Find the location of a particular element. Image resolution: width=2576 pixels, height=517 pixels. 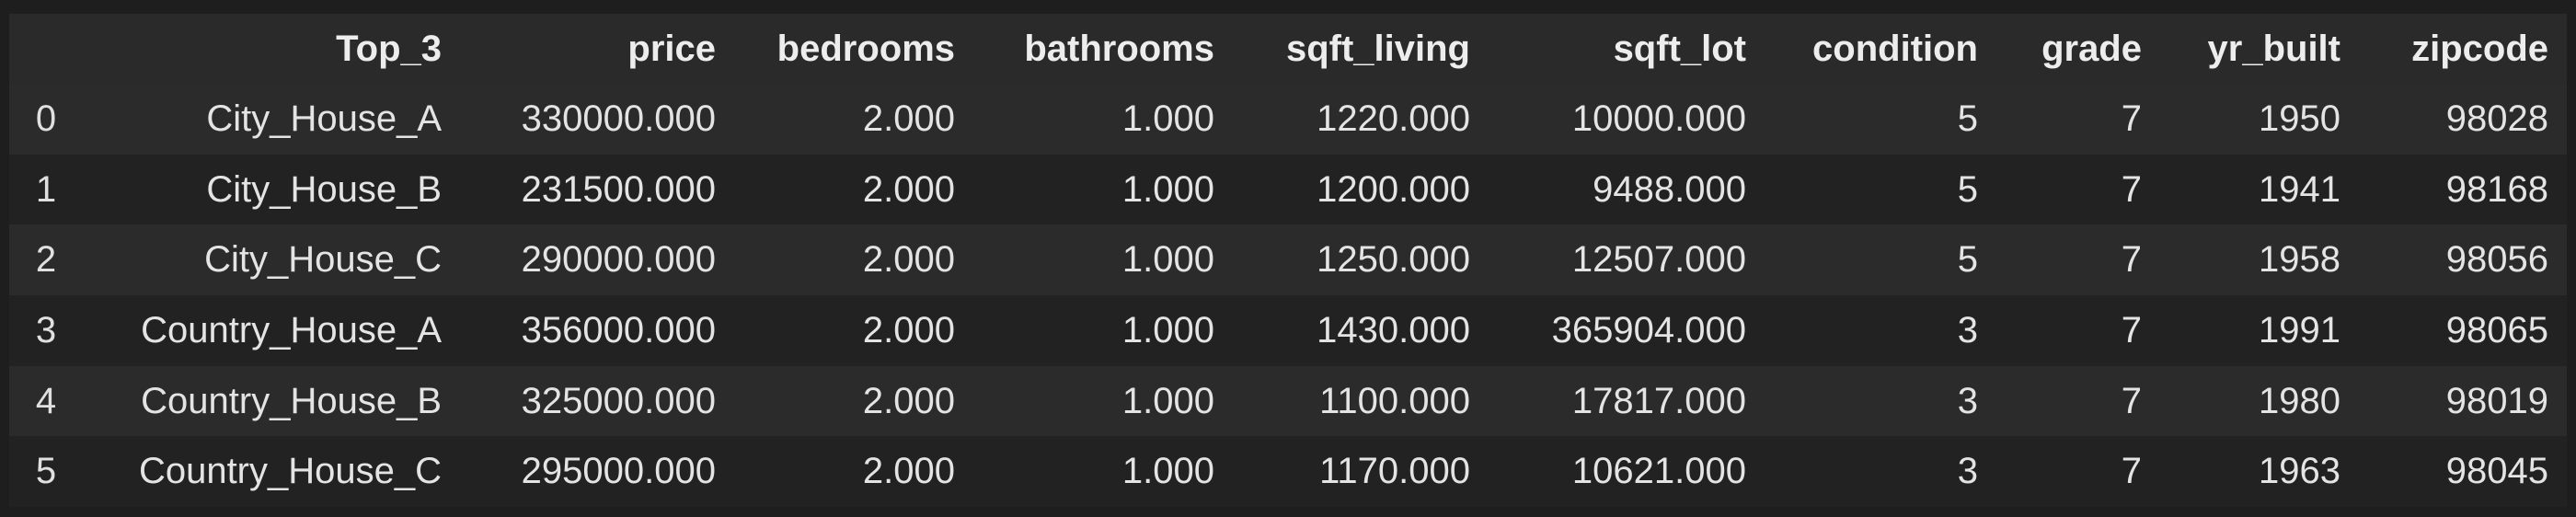

cell-price: 356000.000 is located at coordinates (618, 329).